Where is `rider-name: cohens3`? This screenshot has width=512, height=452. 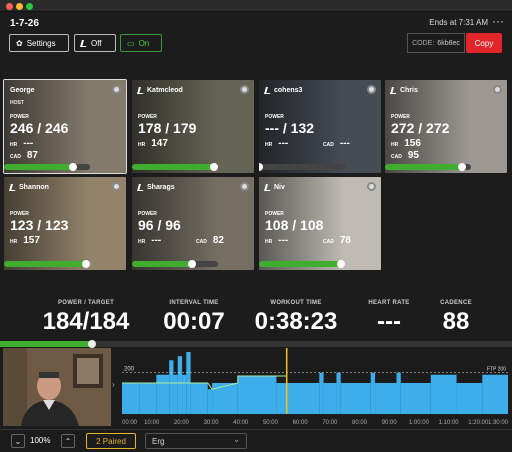 rider-name: cohens3 is located at coordinates (283, 90).